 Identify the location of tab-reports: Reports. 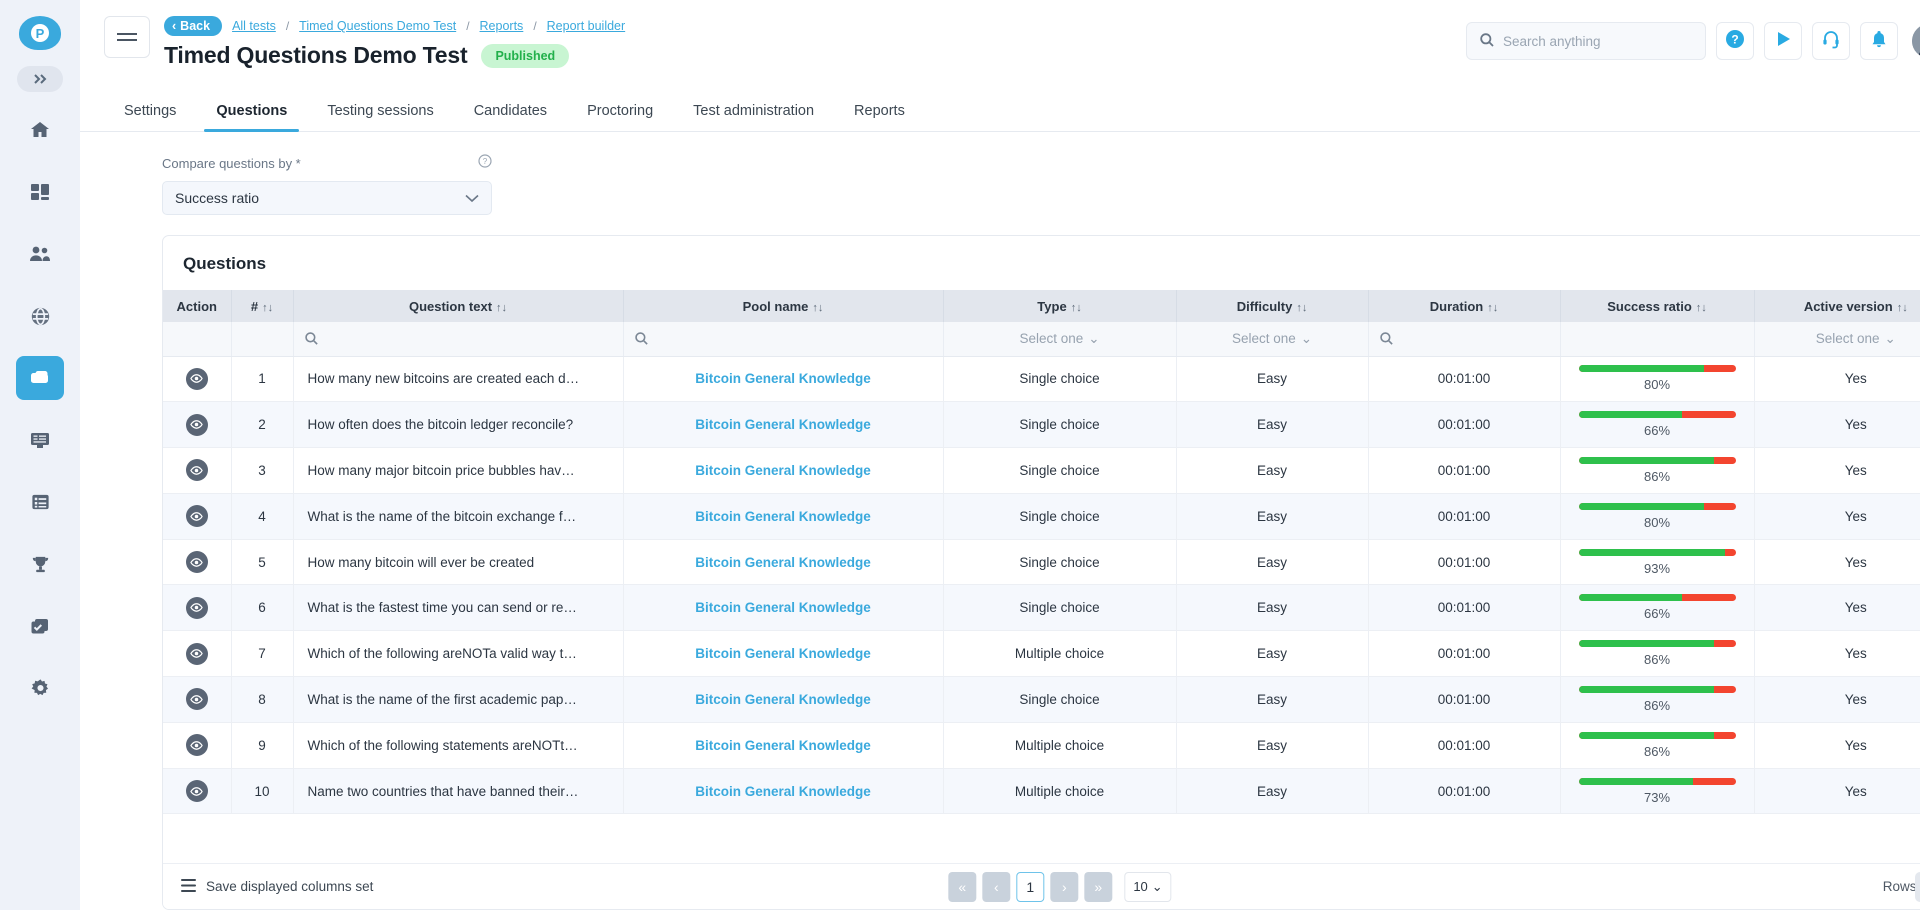
(879, 110).